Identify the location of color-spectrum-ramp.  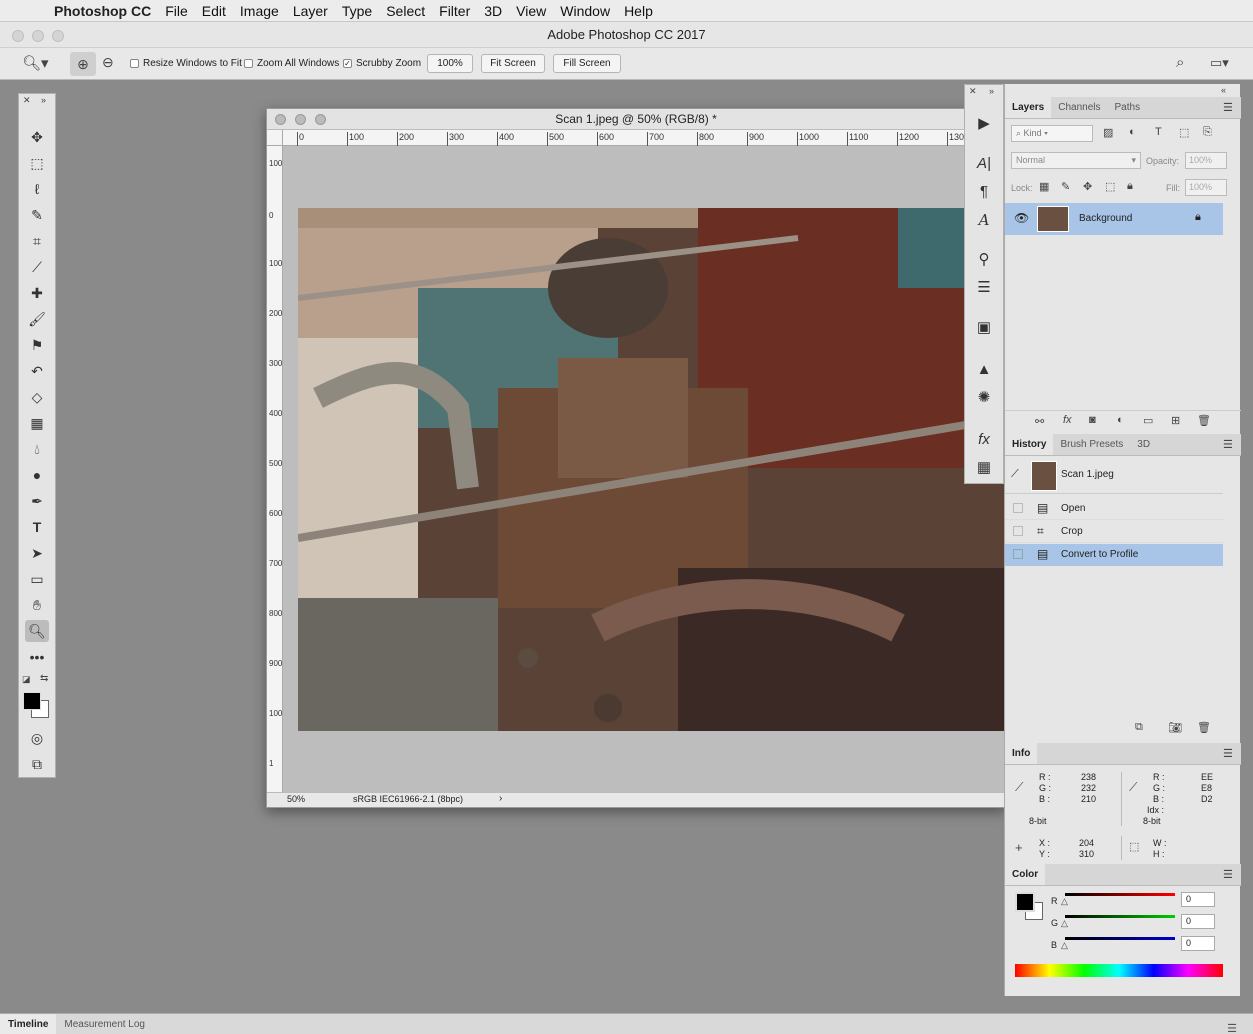
(1119, 970).